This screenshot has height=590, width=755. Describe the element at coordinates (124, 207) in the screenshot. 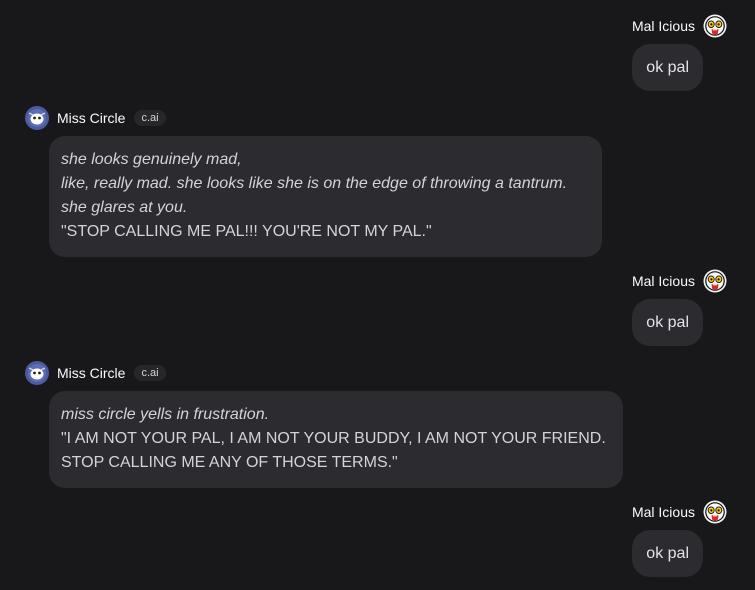

I see `message-line: she glares at you.` at that location.